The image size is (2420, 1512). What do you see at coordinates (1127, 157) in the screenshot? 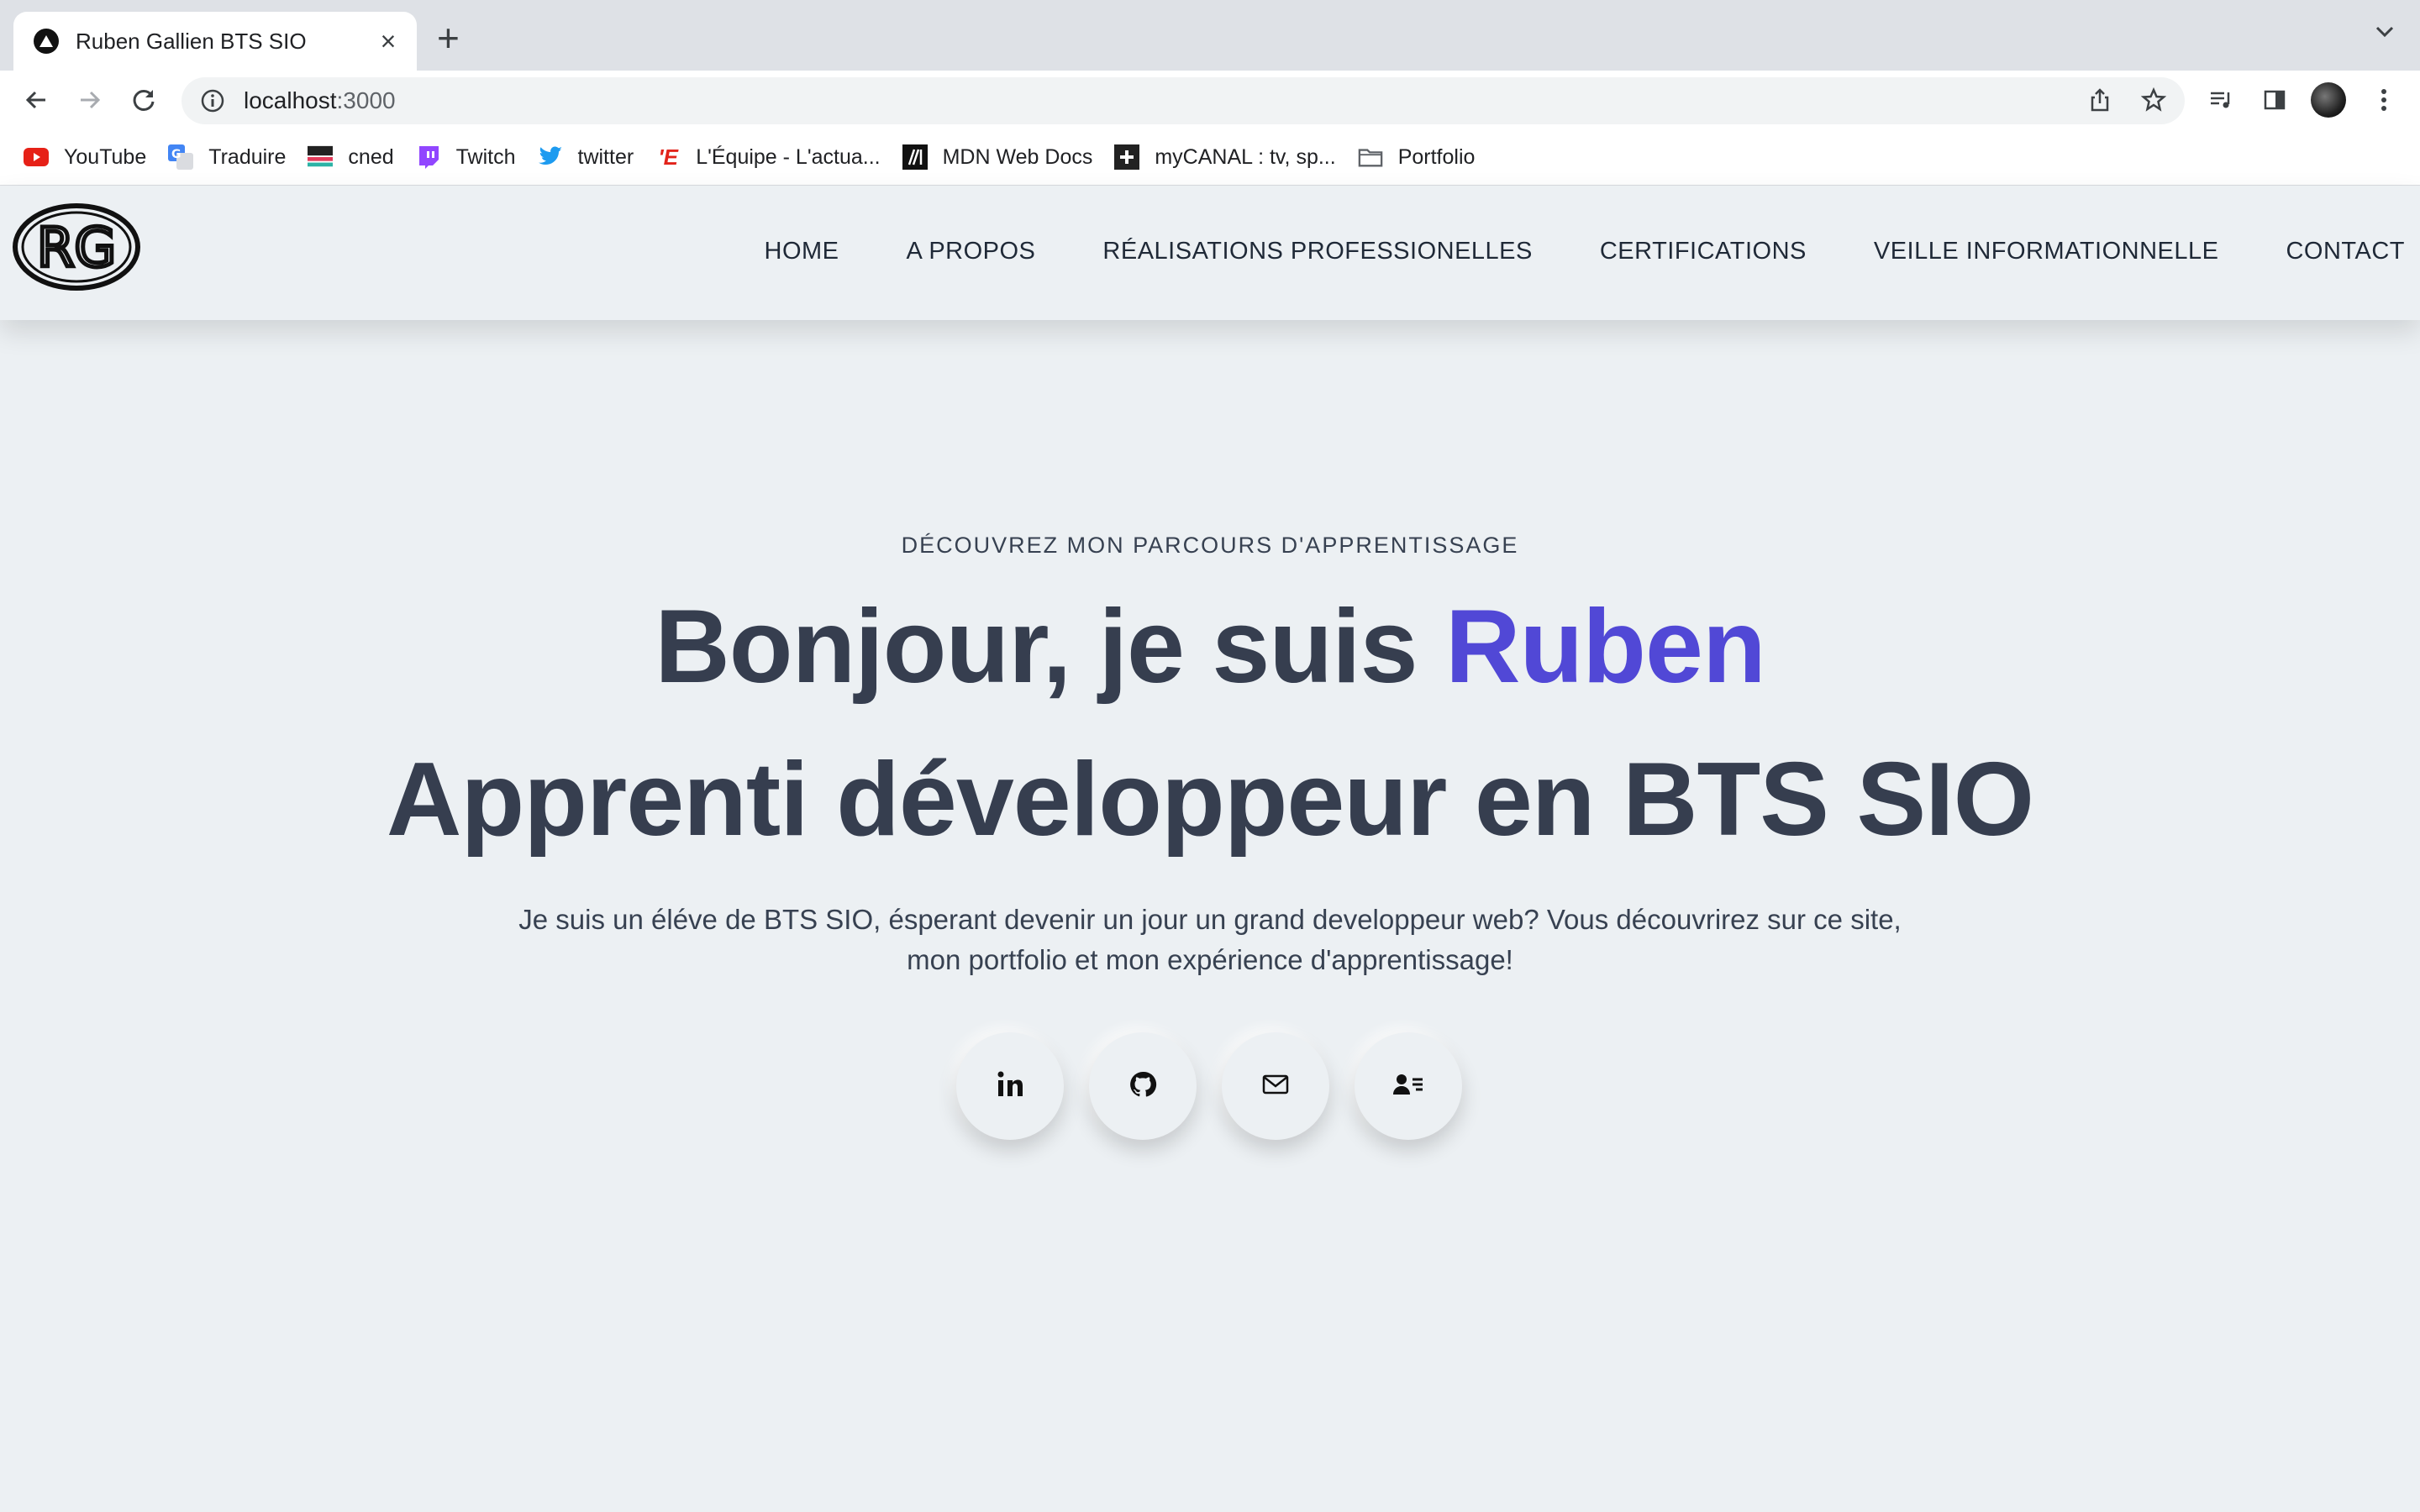
I see `mycanal-icon` at bounding box center [1127, 157].